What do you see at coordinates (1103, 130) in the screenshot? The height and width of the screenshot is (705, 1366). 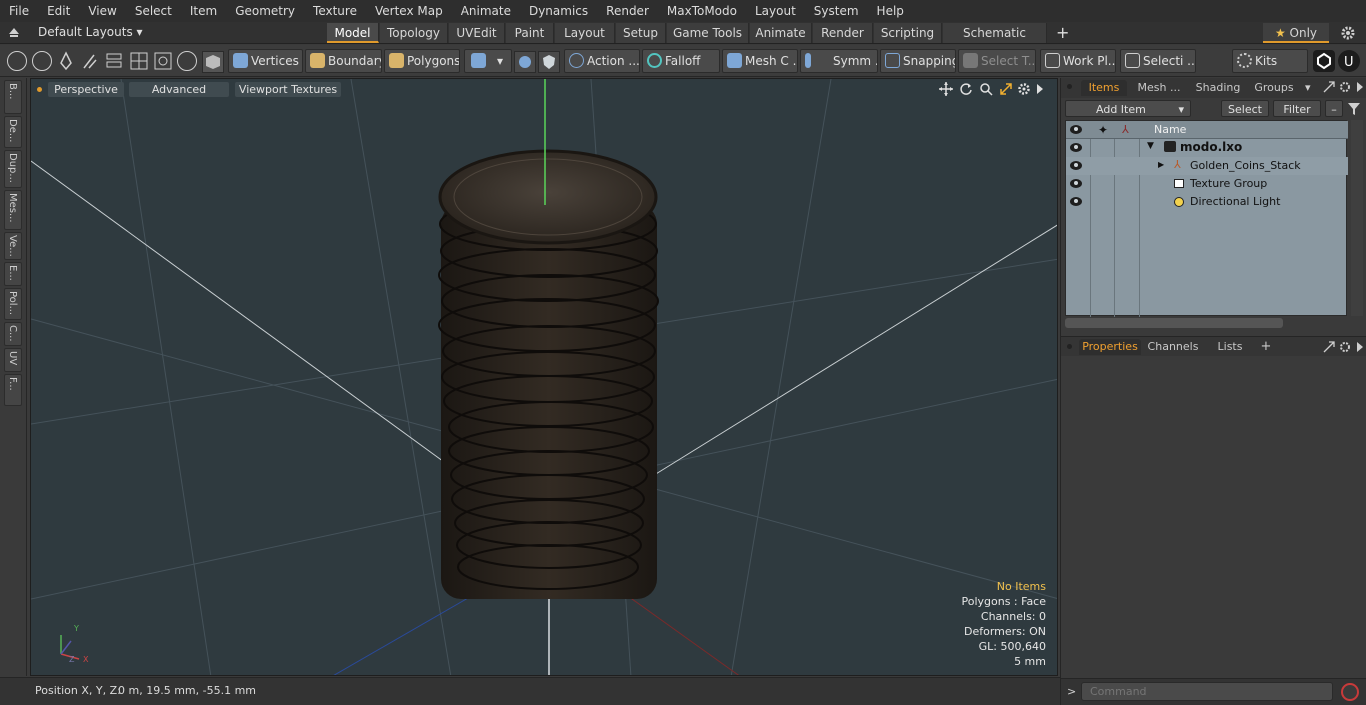 I see `lock-icon: ✦` at bounding box center [1103, 130].